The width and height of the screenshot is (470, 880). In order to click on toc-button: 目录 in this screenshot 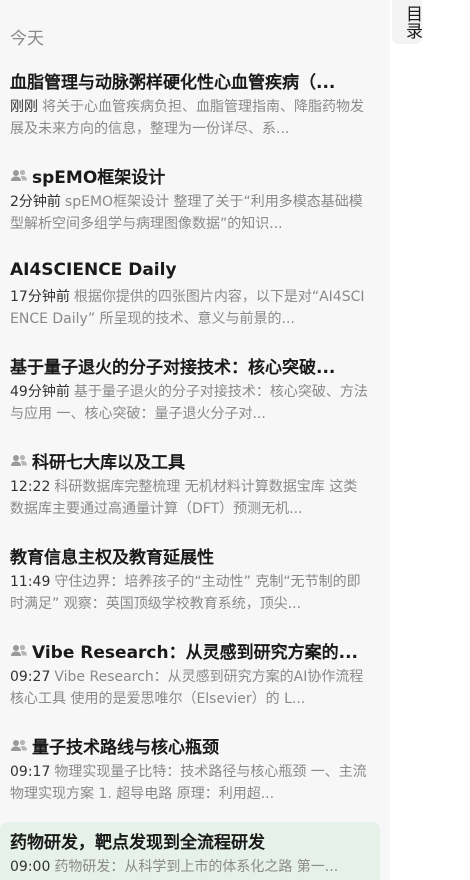, I will do `click(407, 22)`.